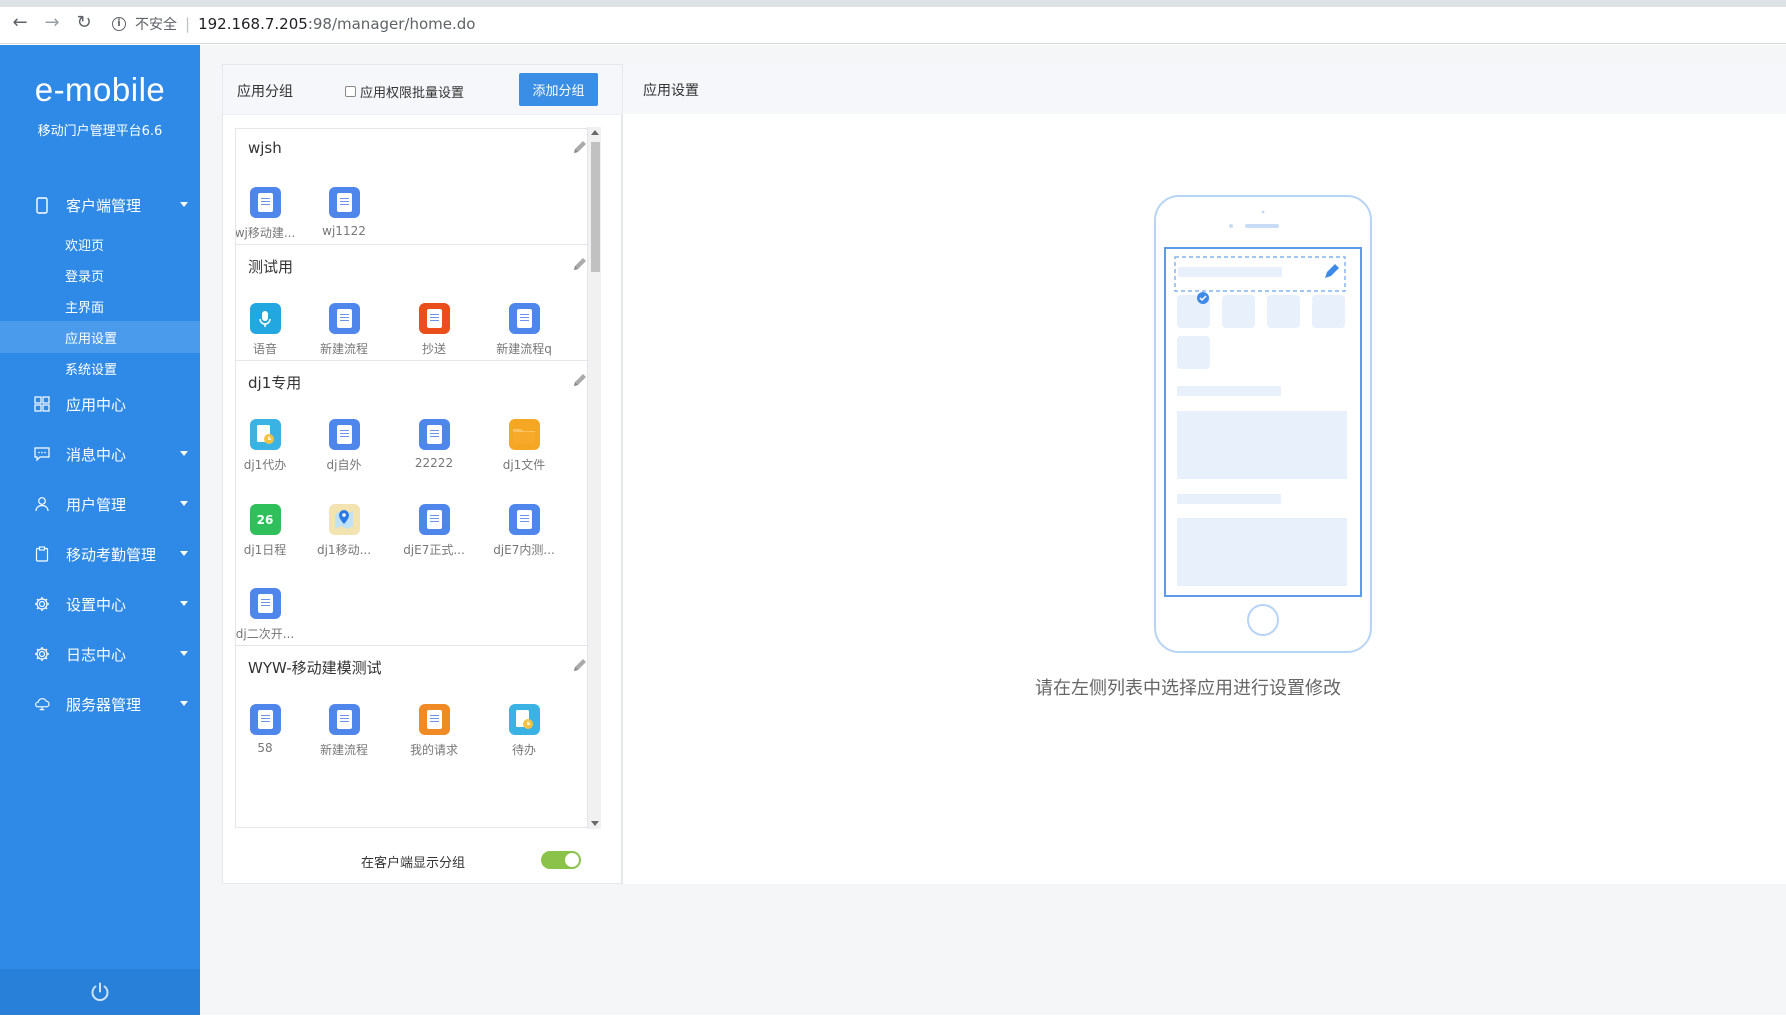 This screenshot has width=1786, height=1025. I want to click on app-tile: 新建流程q, so click(524, 330).